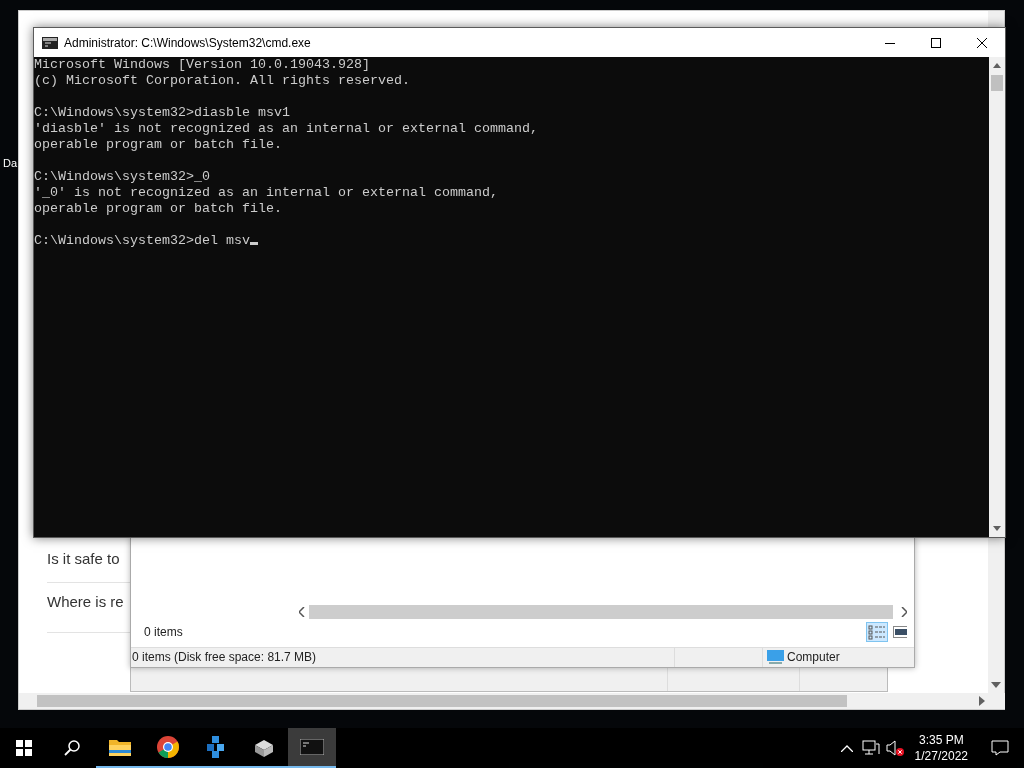 Image resolution: width=1024 pixels, height=768 pixels. What do you see at coordinates (775, 657) in the screenshot?
I see `computer-icon` at bounding box center [775, 657].